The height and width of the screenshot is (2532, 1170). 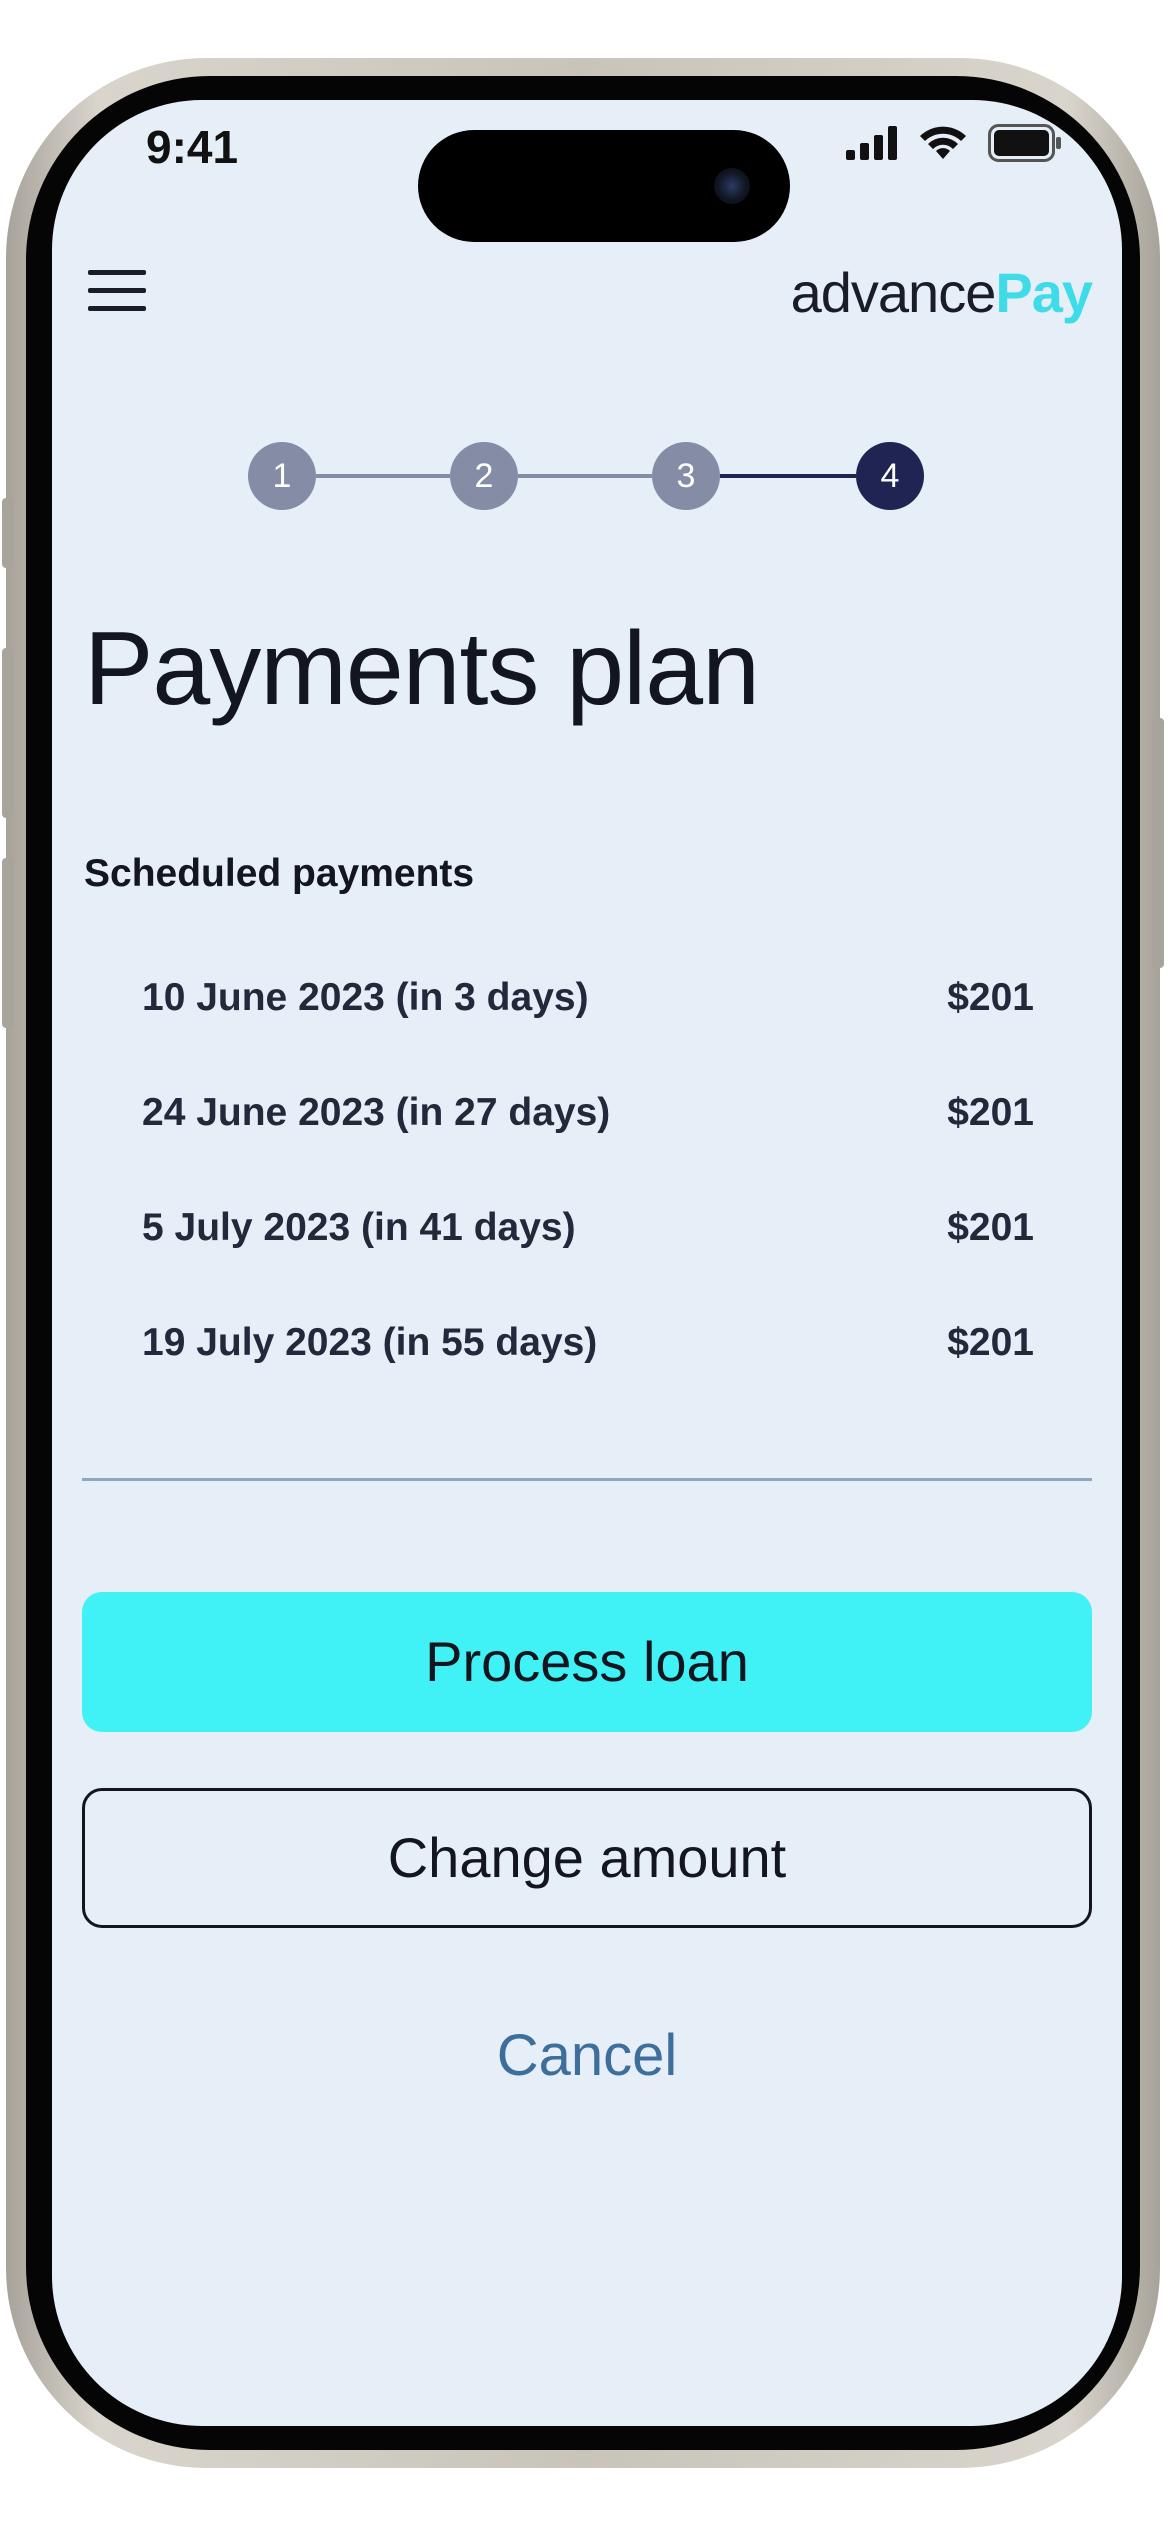 I want to click on battery-icon, so click(x=1024, y=143).